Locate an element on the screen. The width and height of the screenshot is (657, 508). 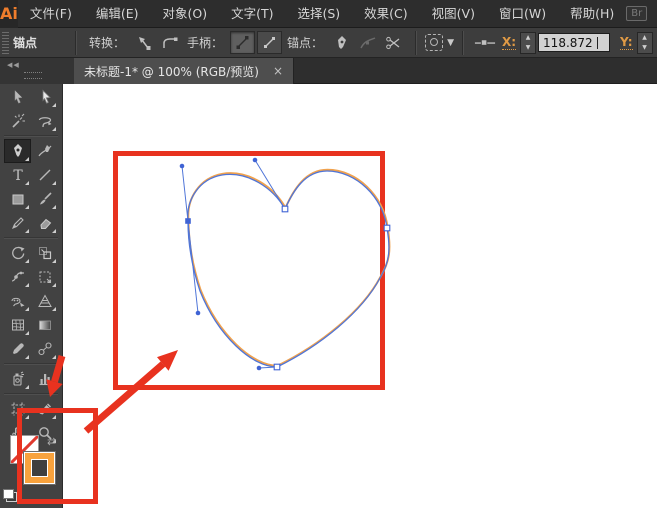
x-step-down-icon: ▼ is located at coordinates (528, 48).